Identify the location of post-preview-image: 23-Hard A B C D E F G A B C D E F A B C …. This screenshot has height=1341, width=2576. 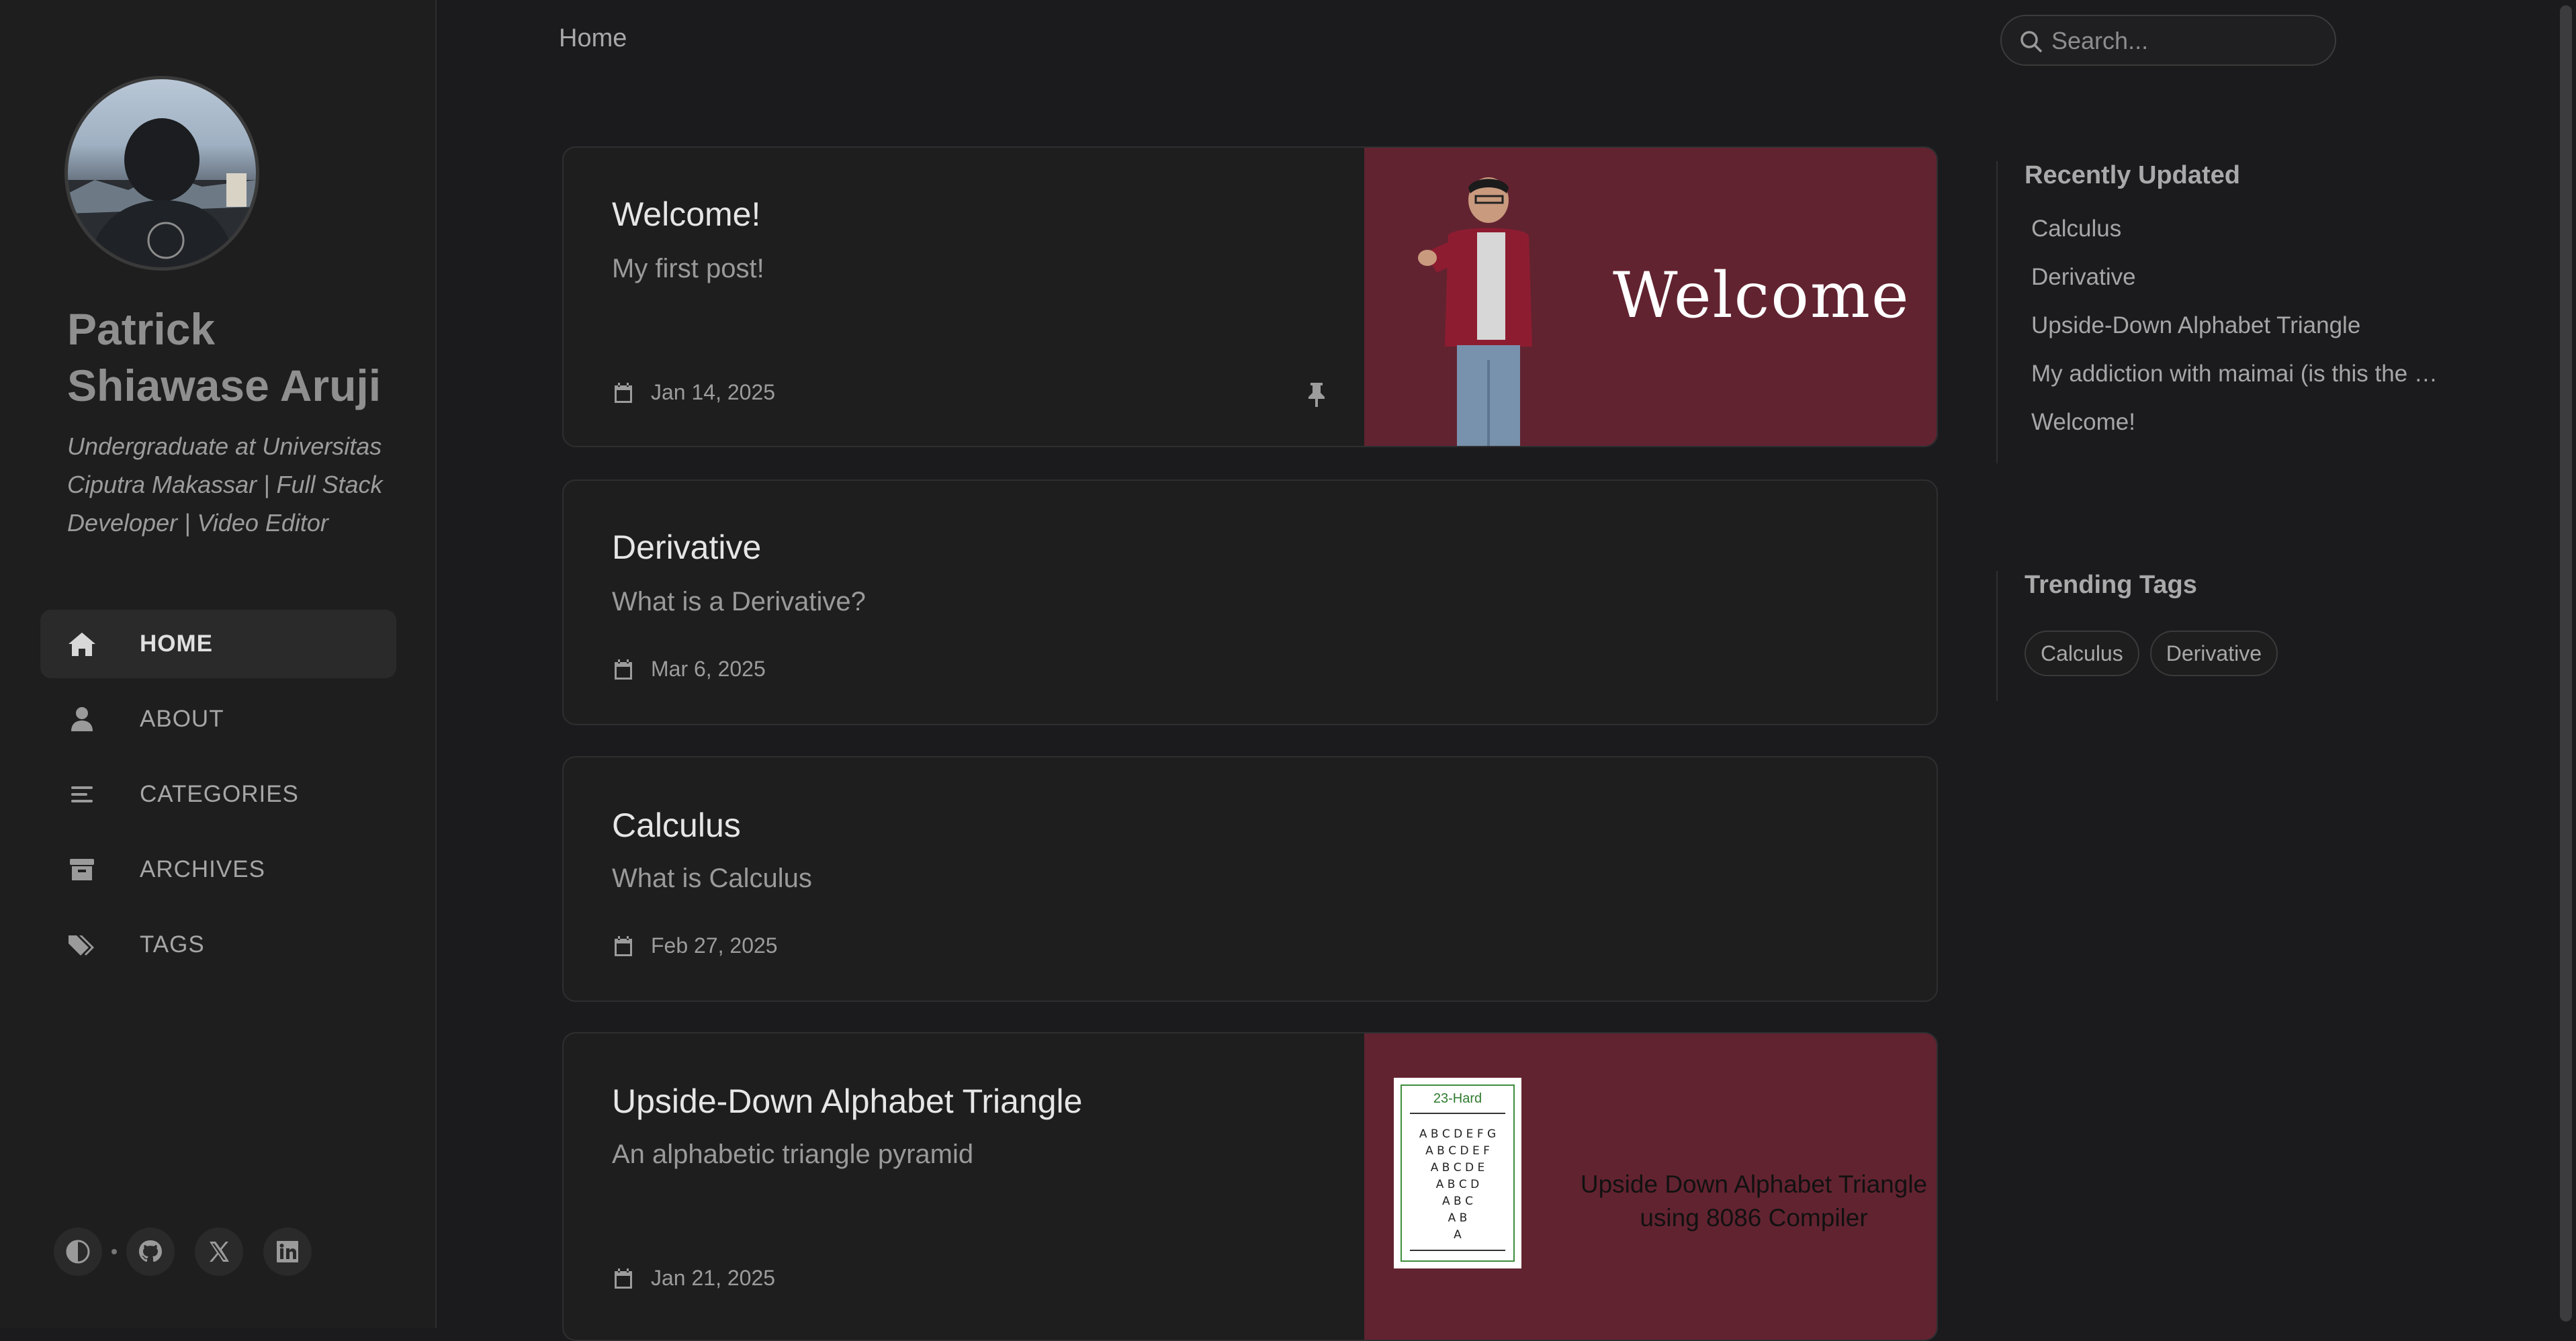
(1651, 1186).